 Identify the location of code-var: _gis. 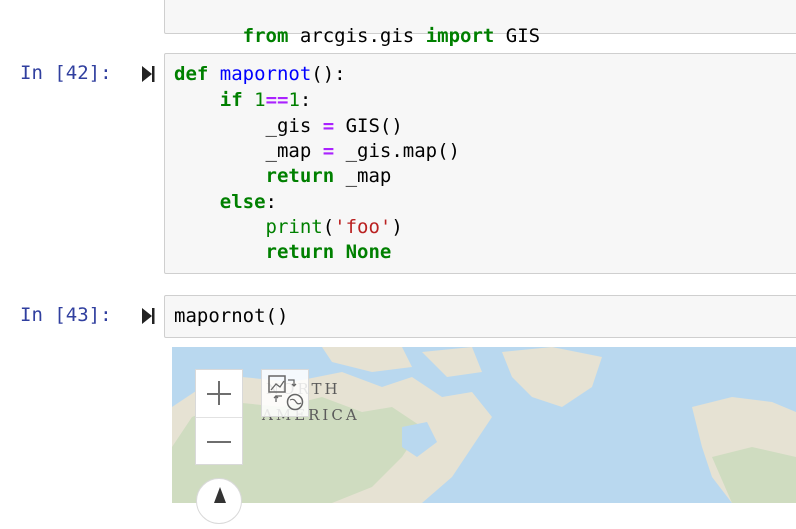
(294, 126).